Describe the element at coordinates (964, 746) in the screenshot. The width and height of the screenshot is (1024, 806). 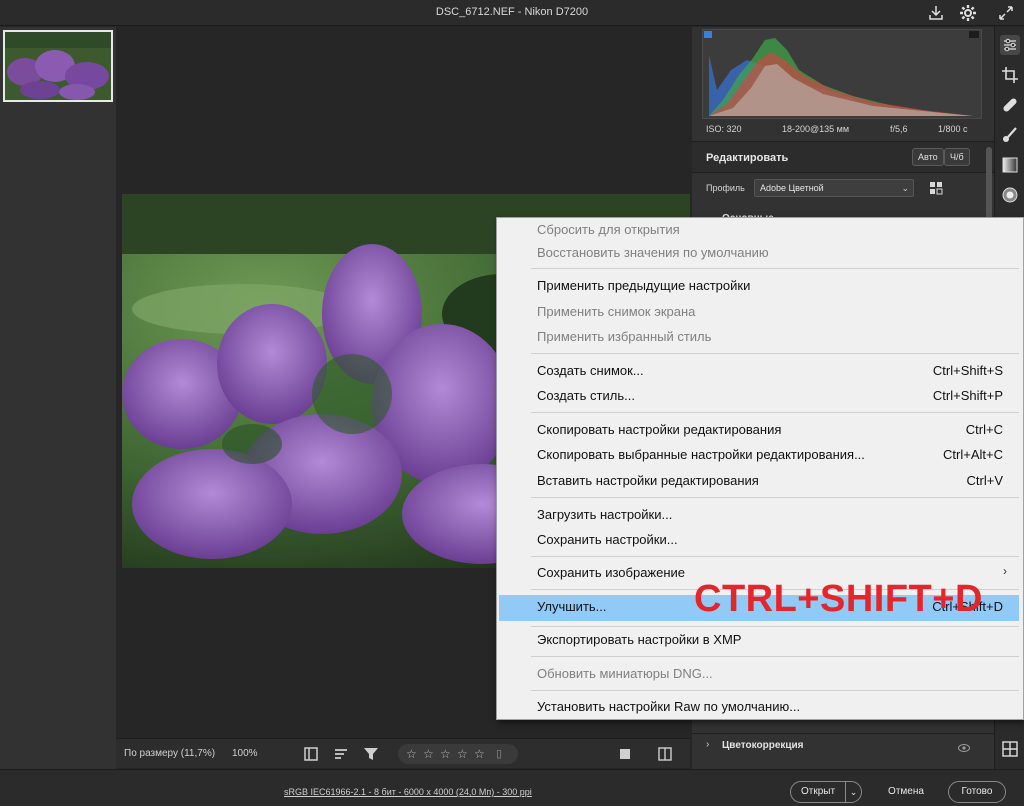
I see `eye-icon` at that location.